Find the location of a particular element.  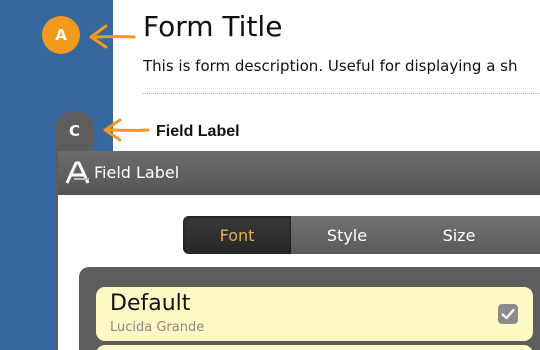

callout-tab-c: C is located at coordinates (74, 133).